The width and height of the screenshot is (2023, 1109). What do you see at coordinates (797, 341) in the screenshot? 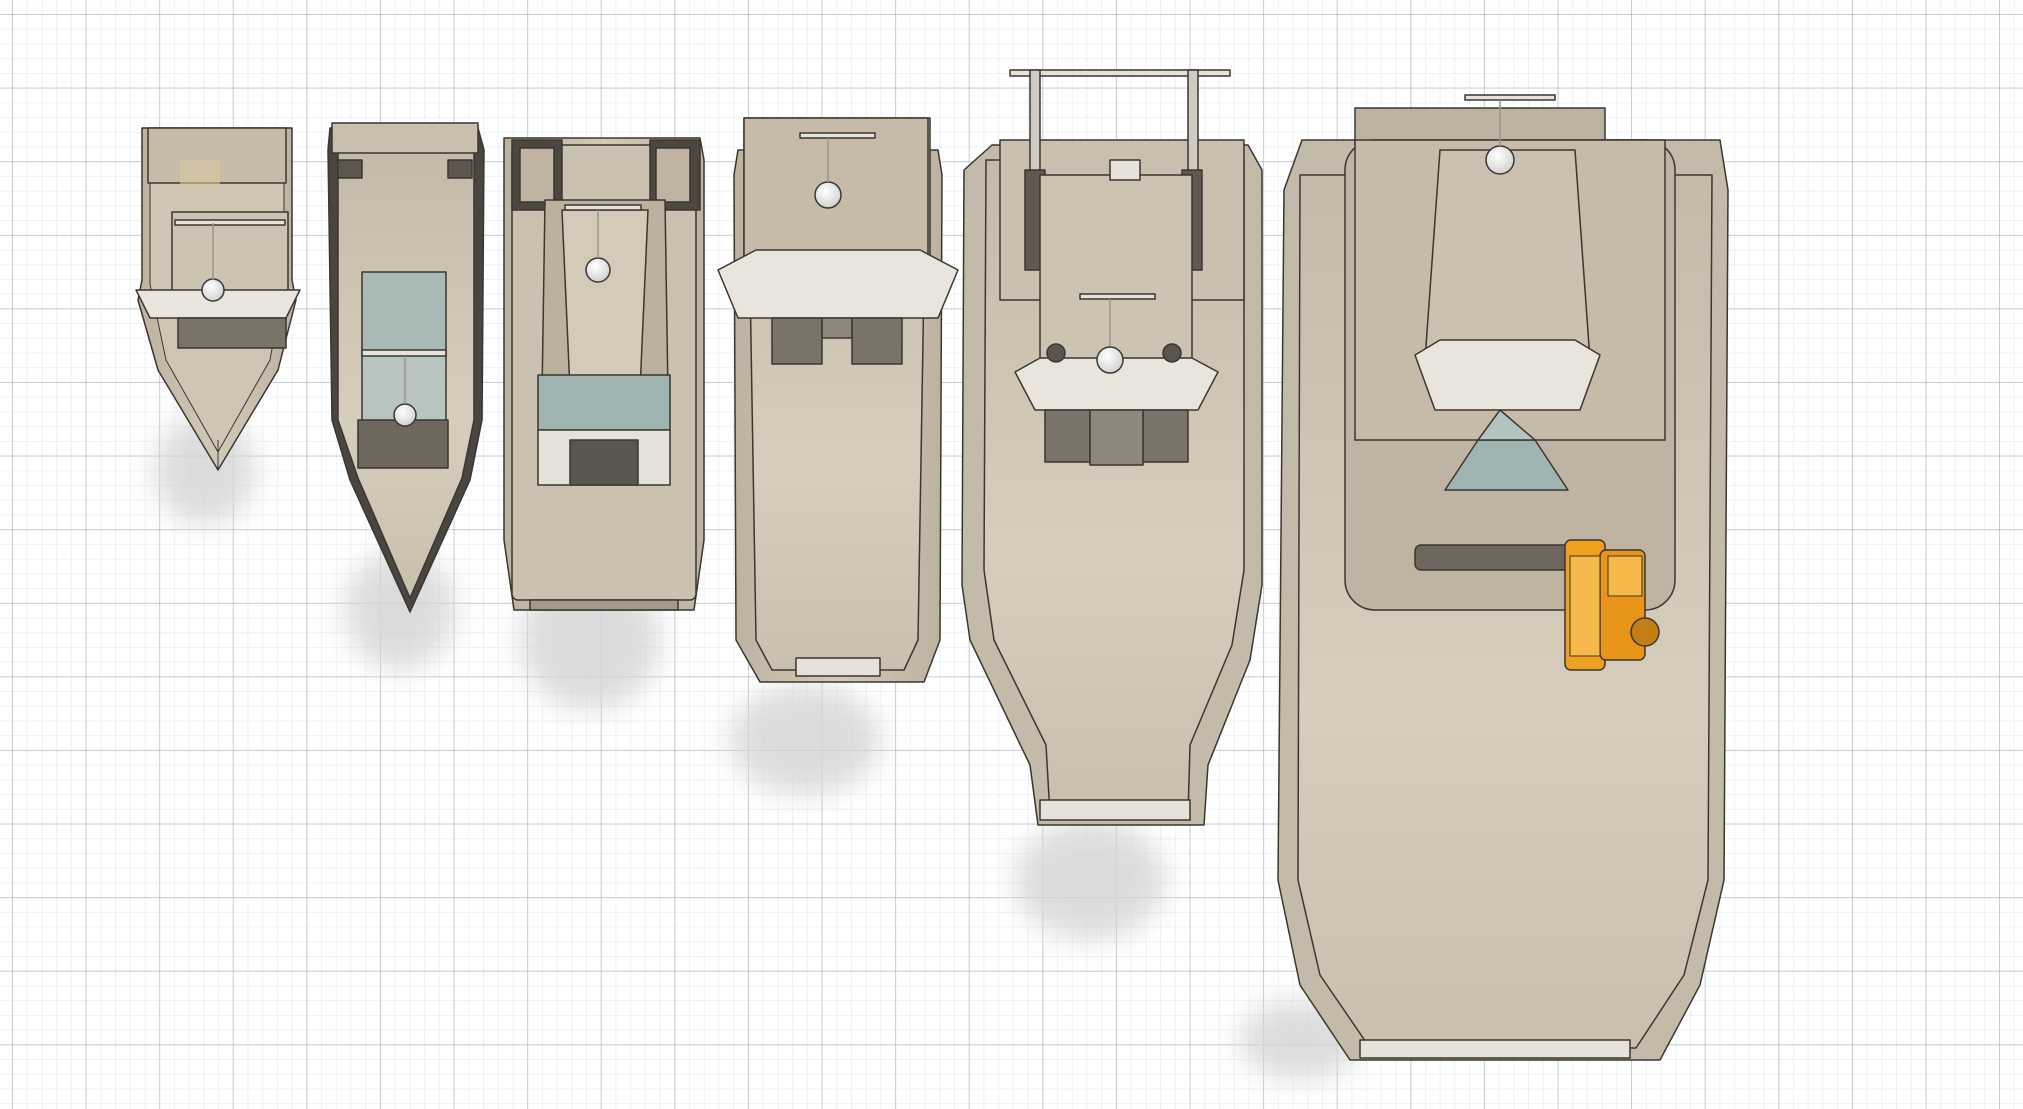
I see `boat-4-cabin` at bounding box center [797, 341].